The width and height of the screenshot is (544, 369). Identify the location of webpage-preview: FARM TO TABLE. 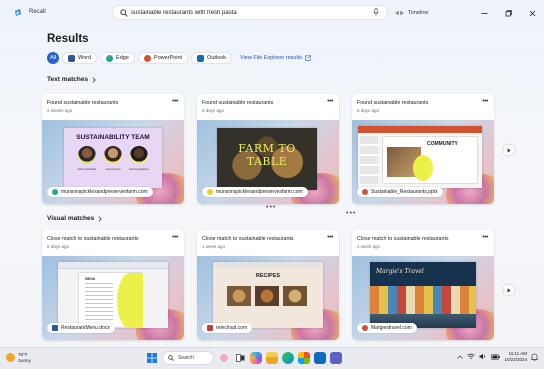
(267, 159).